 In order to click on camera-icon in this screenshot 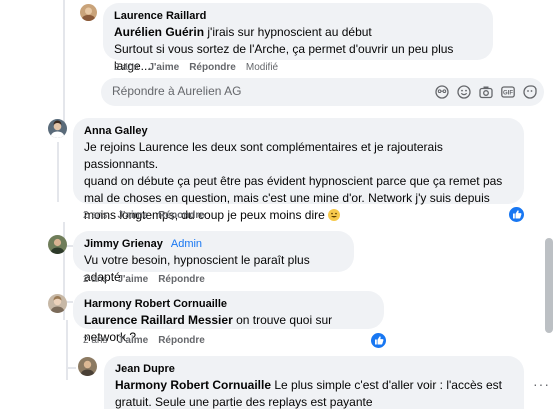, I will do `click(486, 92)`.